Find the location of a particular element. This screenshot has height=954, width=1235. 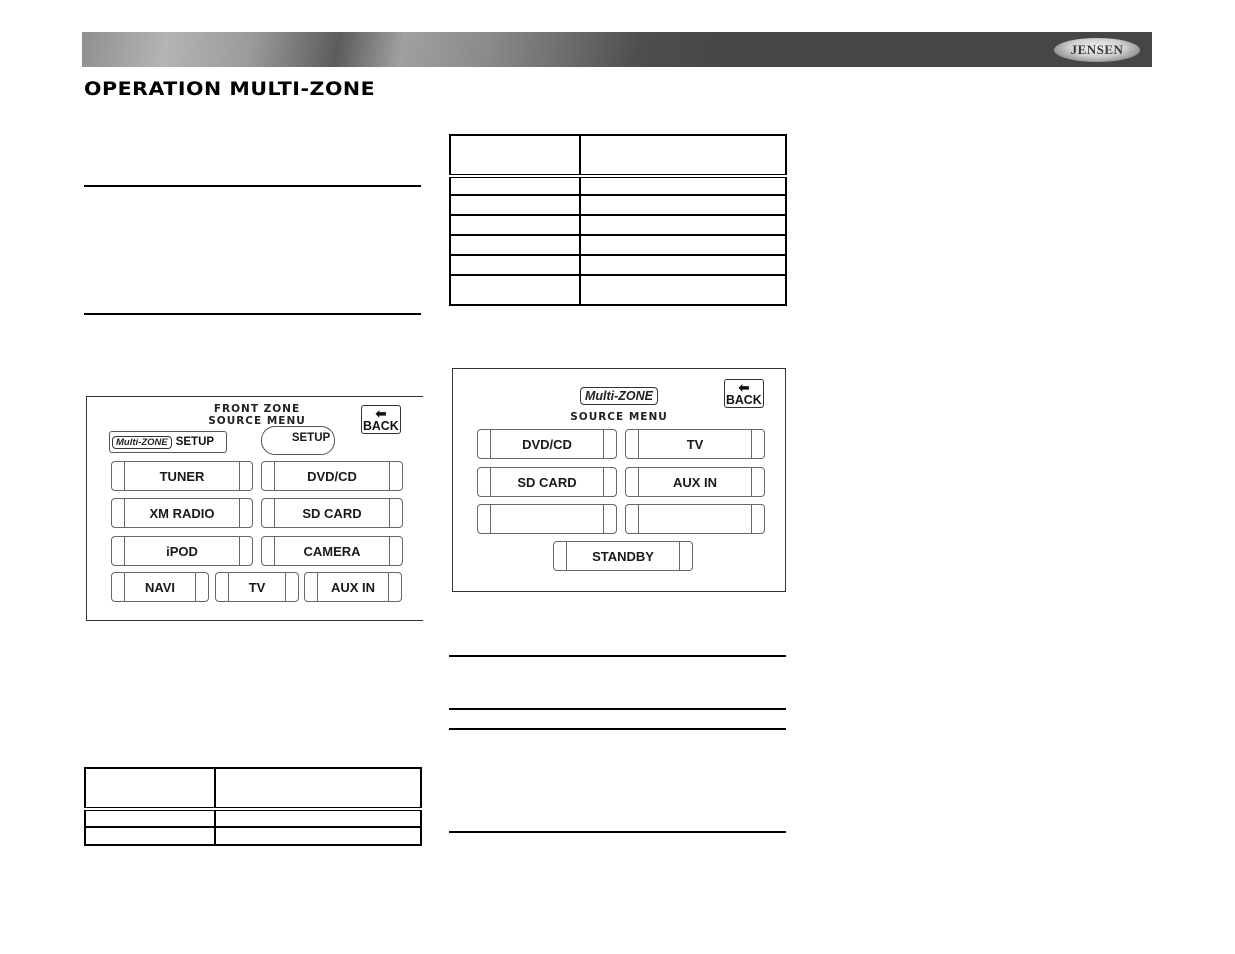

multizone-setup-label: SETUP is located at coordinates (195, 442).